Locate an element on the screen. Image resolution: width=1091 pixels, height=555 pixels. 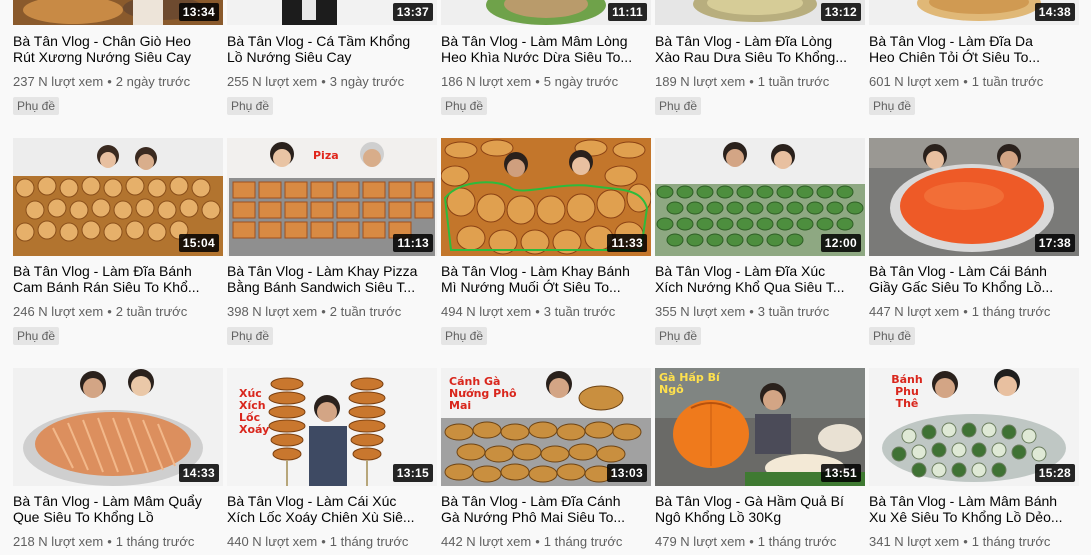
video-thumbnail: 15:04 is located at coordinates (118, 197).